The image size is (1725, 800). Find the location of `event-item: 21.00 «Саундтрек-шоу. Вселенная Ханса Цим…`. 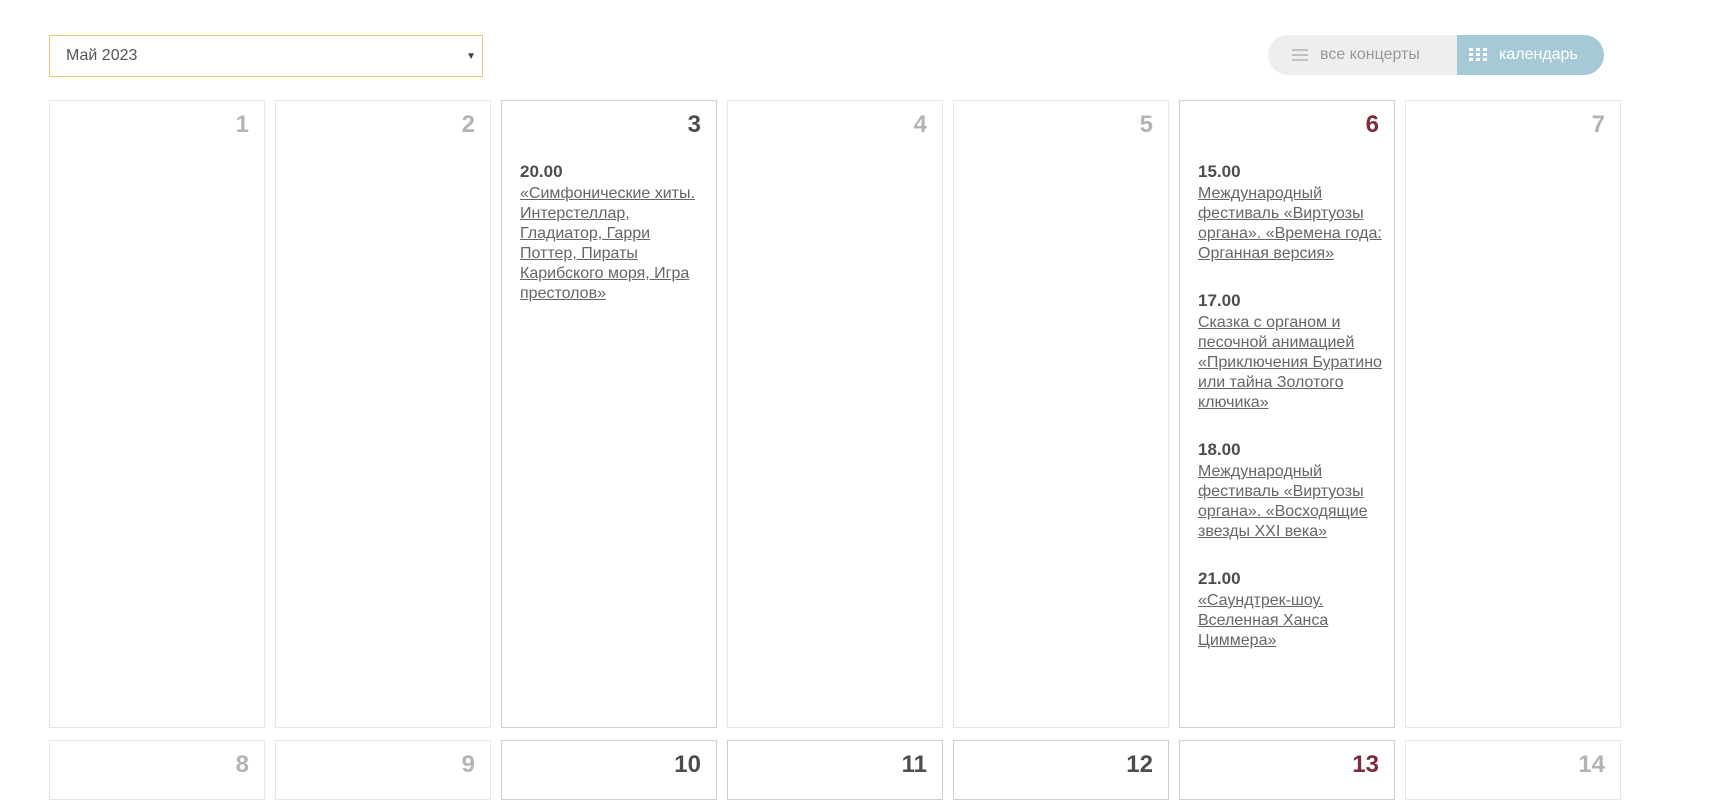

event-item: 21.00 «Саундтрек-шоу. Вселенная Ханса Цим… is located at coordinates (1291, 610).